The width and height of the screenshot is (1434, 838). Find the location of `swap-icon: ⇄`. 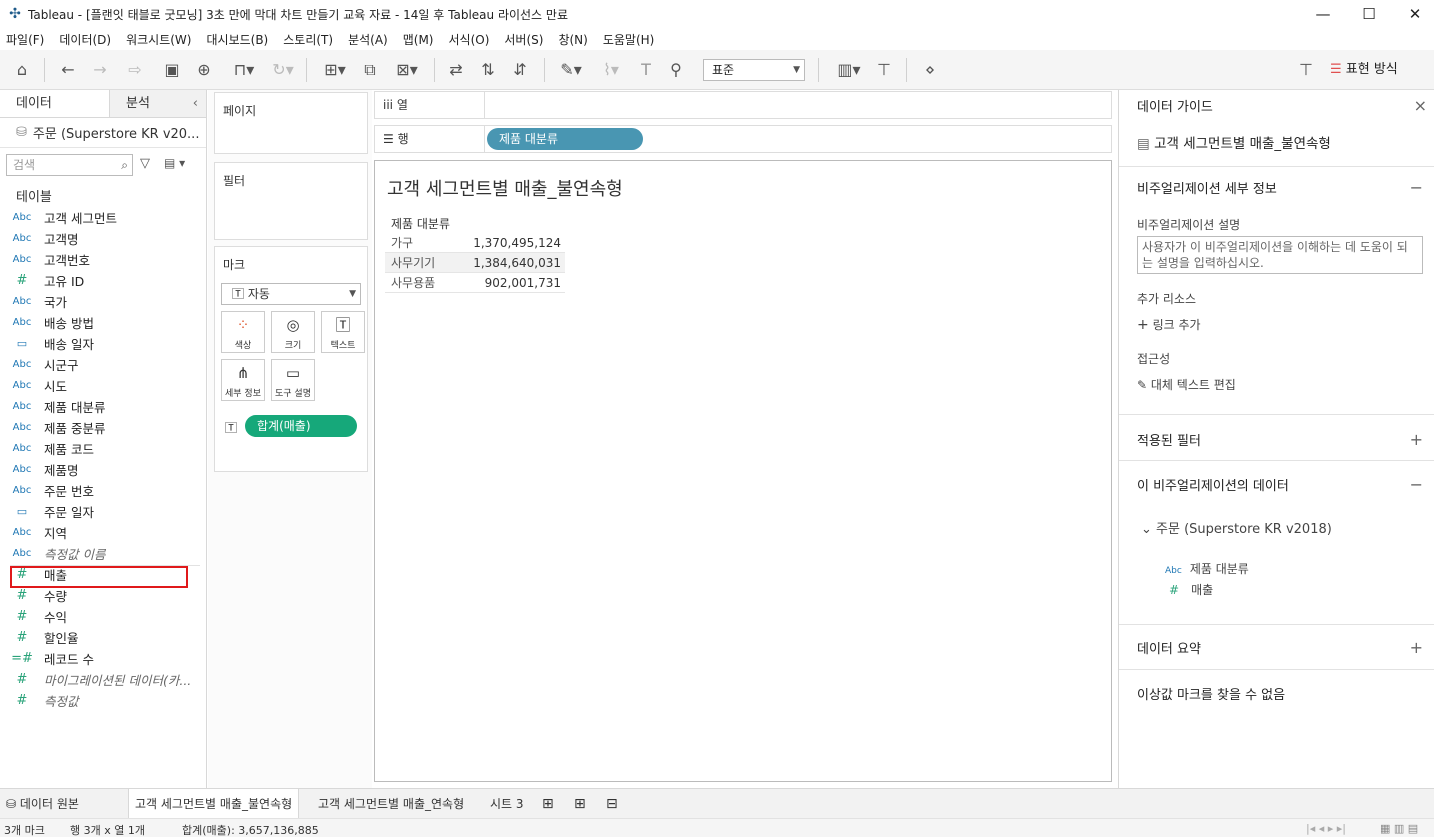

swap-icon: ⇄ is located at coordinates (456, 70).